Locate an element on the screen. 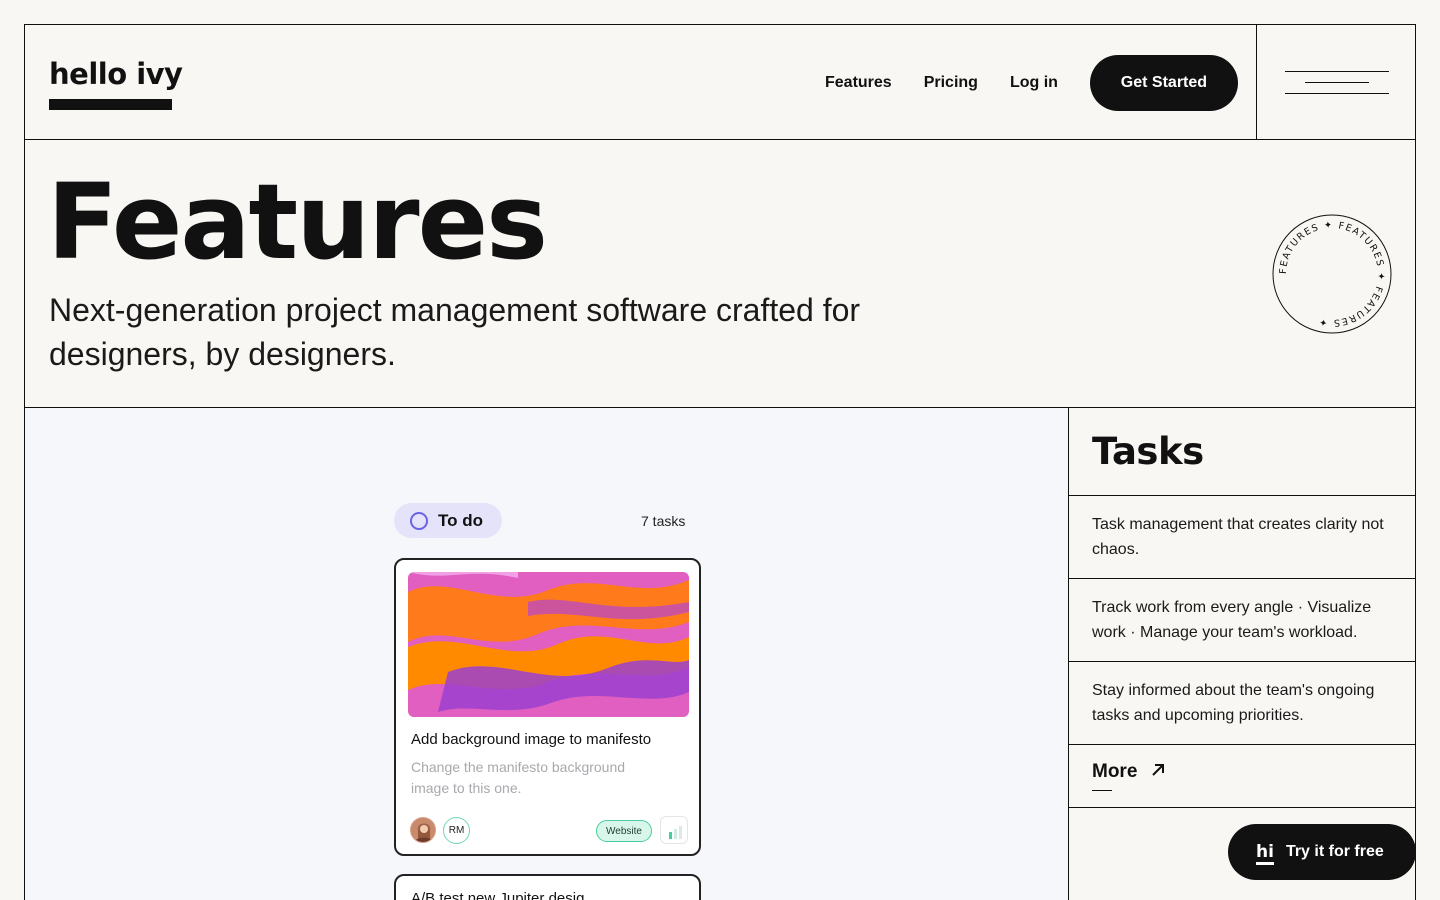 Image resolution: width=1440 pixels, height=900 pixels. main-nav: Features Pricing Log in Get Started is located at coordinates (1031, 83).